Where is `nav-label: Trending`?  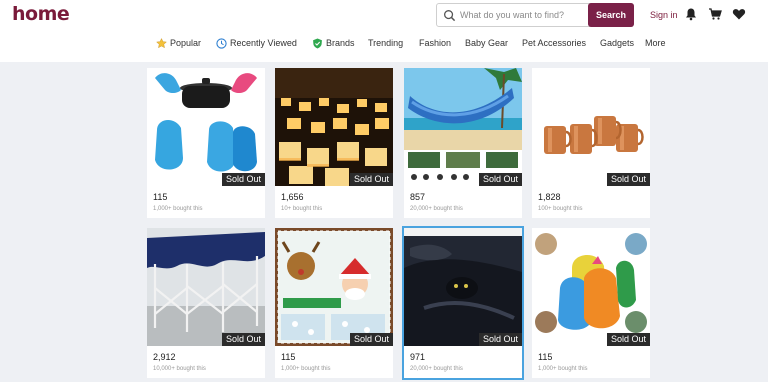
nav-label: Trending is located at coordinates (386, 43).